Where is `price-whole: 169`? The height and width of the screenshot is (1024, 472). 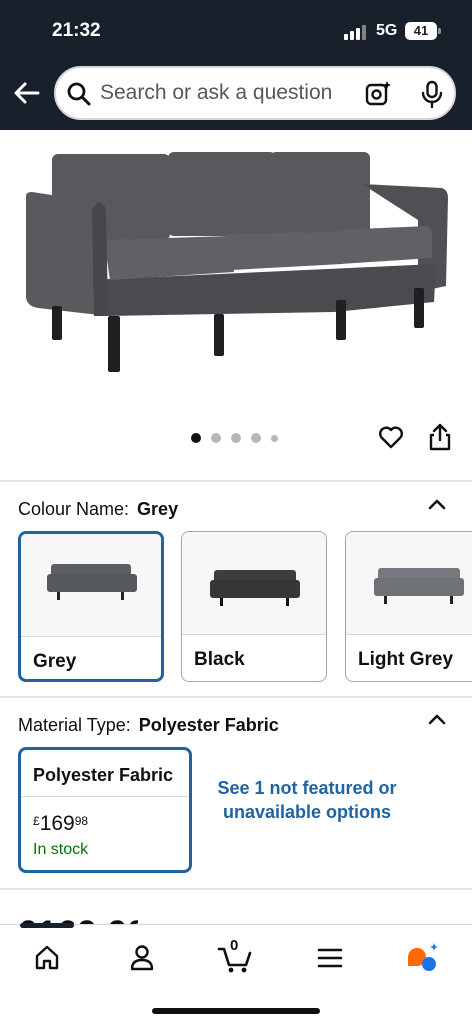
price-whole: 169 is located at coordinates (57, 823).